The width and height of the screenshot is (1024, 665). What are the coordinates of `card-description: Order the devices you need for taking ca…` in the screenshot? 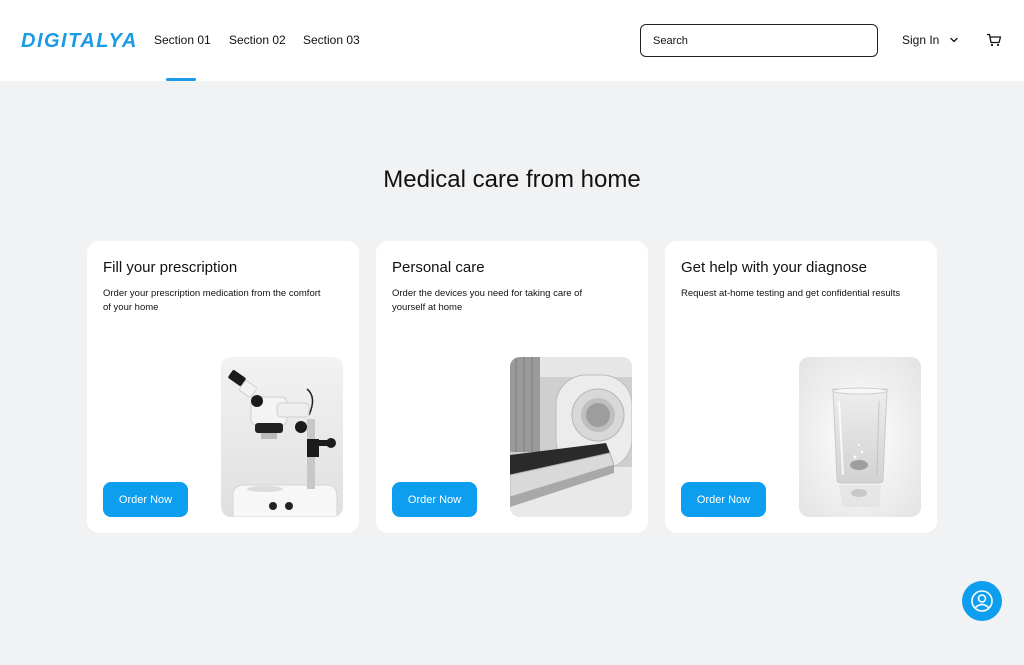 It's located at (487, 300).